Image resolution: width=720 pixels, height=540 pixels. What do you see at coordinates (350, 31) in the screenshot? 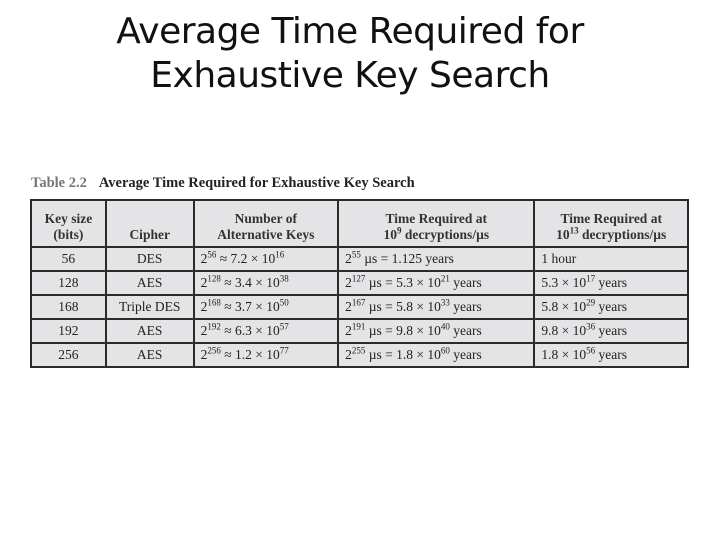
I see `slide-title-line-1: Average Time Required for` at bounding box center [350, 31].